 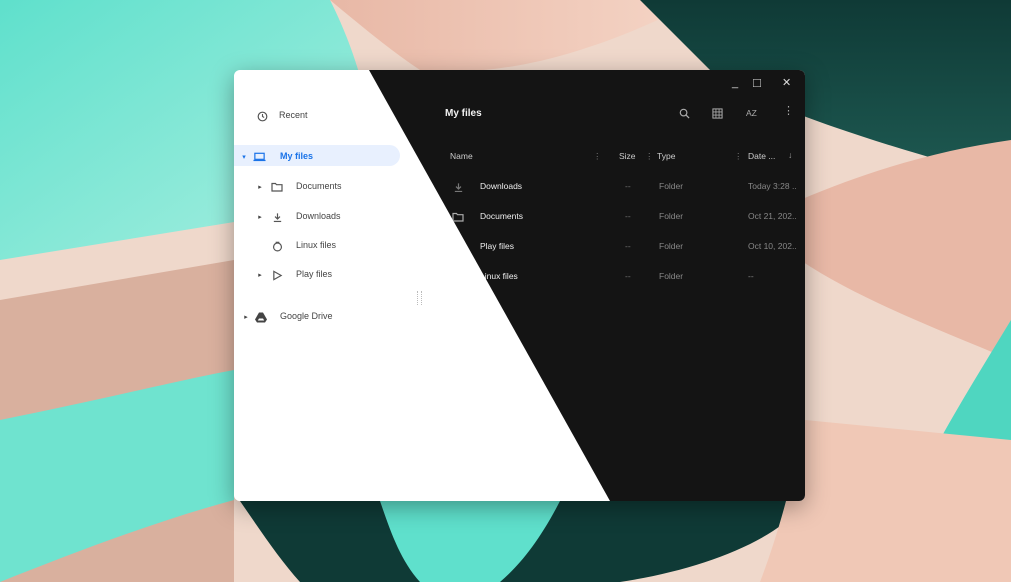 What do you see at coordinates (244, 157) in the screenshot?
I see `expand-arrow-icon: ▾` at bounding box center [244, 157].